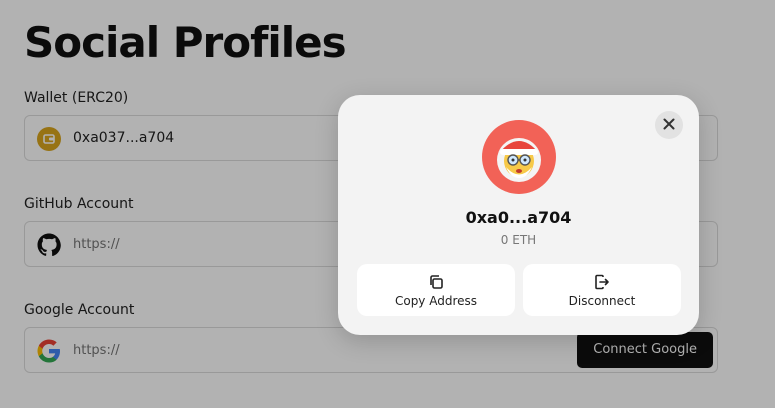 The height and width of the screenshot is (408, 775). What do you see at coordinates (519, 157) in the screenshot?
I see `avatar` at bounding box center [519, 157].